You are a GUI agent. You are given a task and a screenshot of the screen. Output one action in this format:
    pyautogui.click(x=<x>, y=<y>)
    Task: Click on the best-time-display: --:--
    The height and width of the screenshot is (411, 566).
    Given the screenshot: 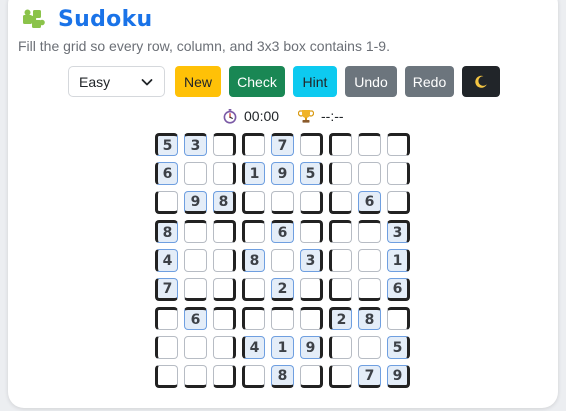 What is the action you would take?
    pyautogui.click(x=332, y=116)
    